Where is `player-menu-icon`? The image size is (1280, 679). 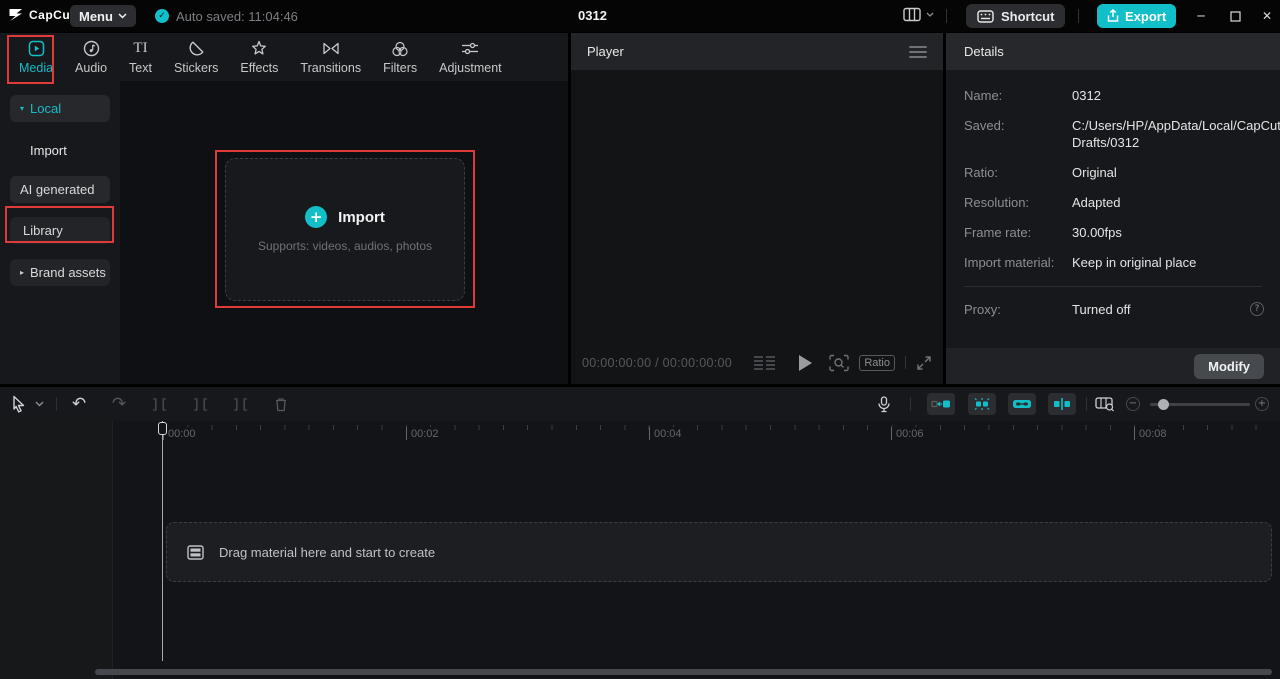 player-menu-icon is located at coordinates (918, 51).